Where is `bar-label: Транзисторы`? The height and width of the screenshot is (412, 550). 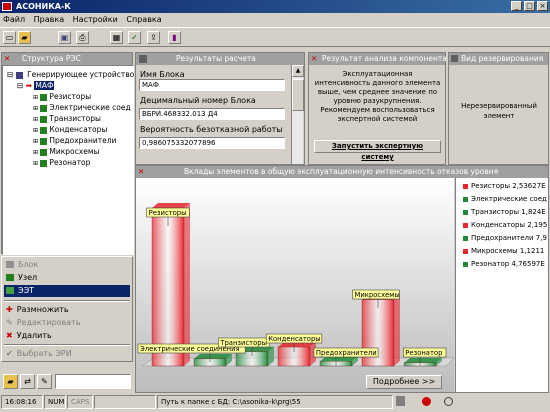
bar-label: Транзисторы is located at coordinates (243, 343).